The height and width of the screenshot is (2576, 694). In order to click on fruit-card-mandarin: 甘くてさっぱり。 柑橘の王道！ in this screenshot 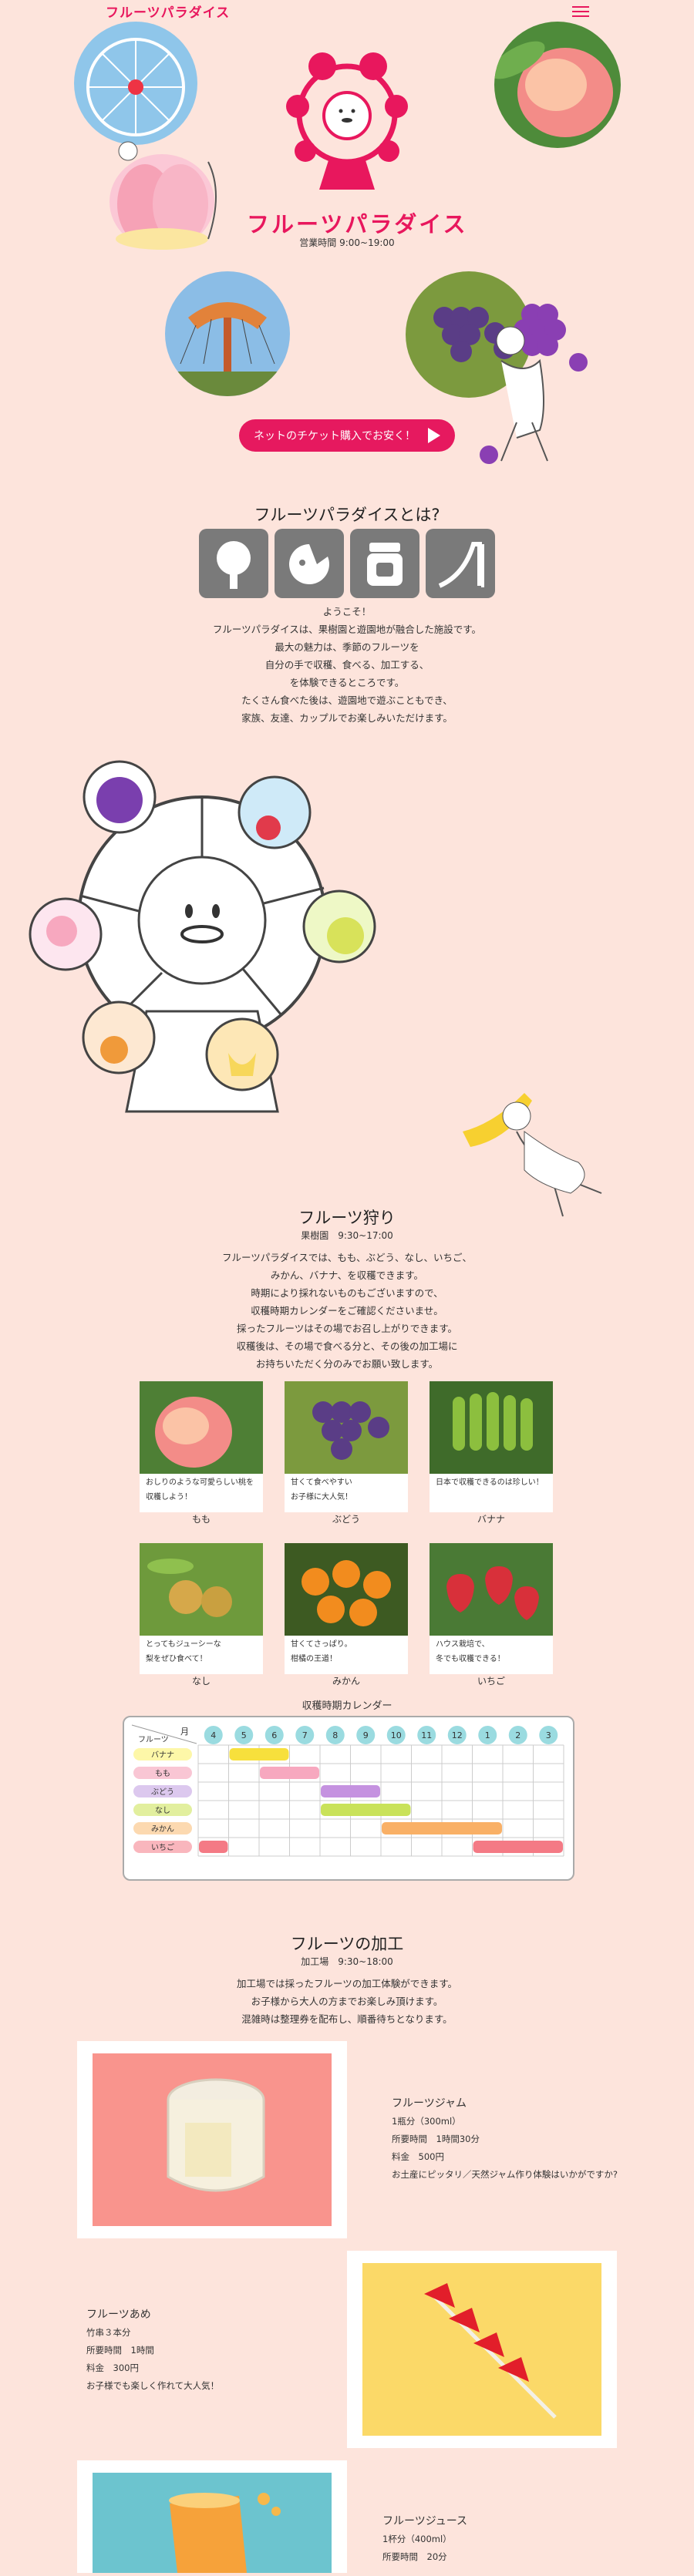, I will do `click(346, 1608)`.